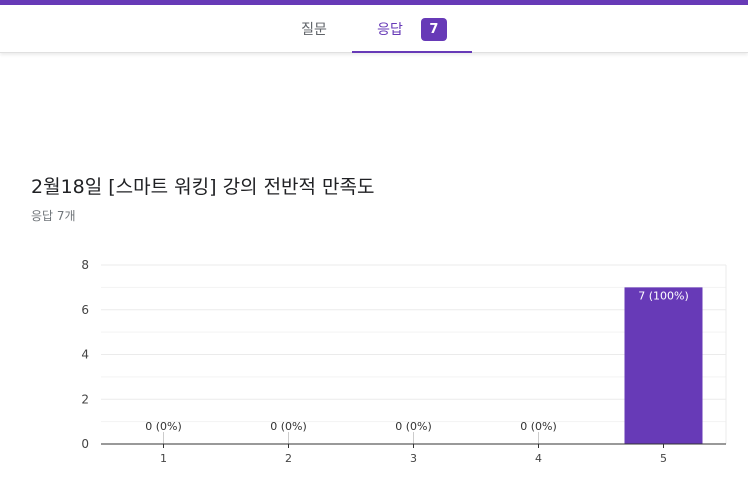 Image resolution: width=748 pixels, height=479 pixels. Describe the element at coordinates (203, 187) in the screenshot. I see `question-title: 2월18일 [스마트 워킹] 강의 전반적 만족도` at that location.